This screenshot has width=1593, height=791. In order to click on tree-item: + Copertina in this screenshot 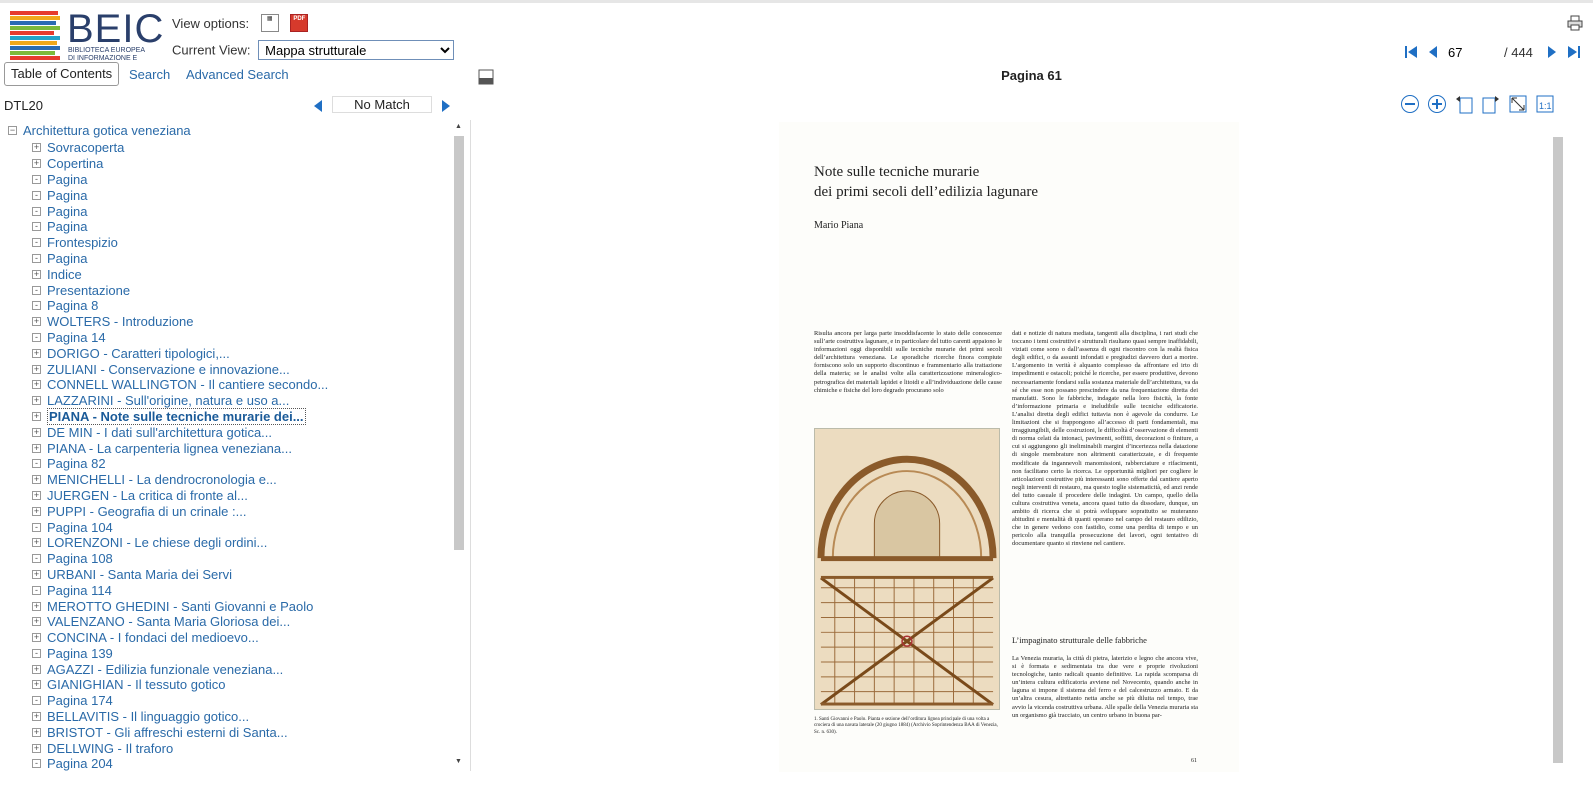, I will do `click(180, 164)`.